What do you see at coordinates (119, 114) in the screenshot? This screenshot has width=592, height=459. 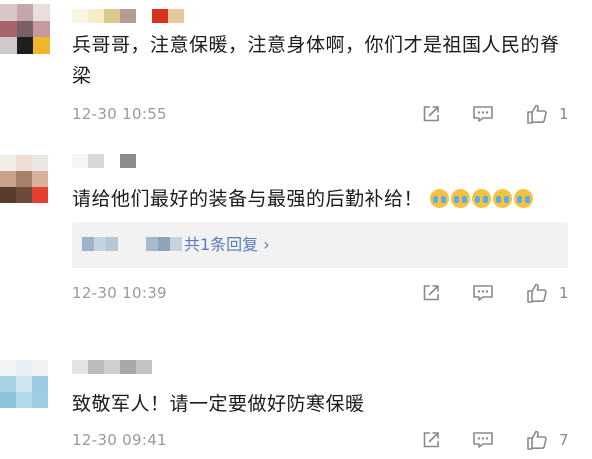 I see `comment-time: 12-30 10:55` at bounding box center [119, 114].